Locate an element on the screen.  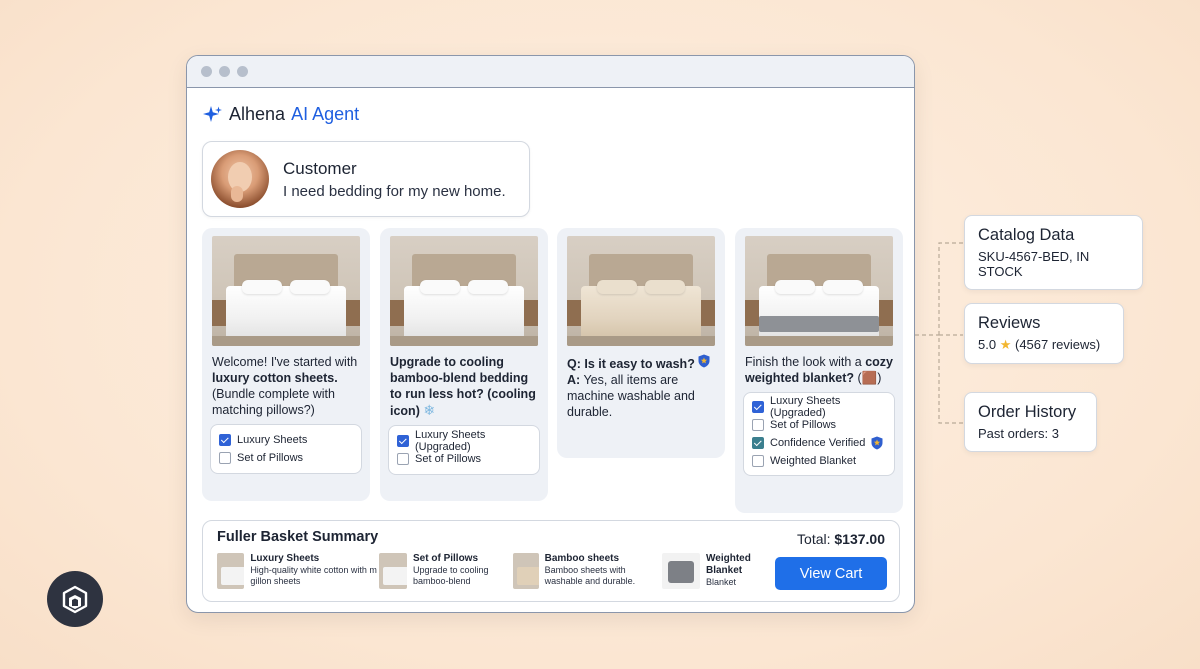
customer-avatar is located at coordinates (240, 179).